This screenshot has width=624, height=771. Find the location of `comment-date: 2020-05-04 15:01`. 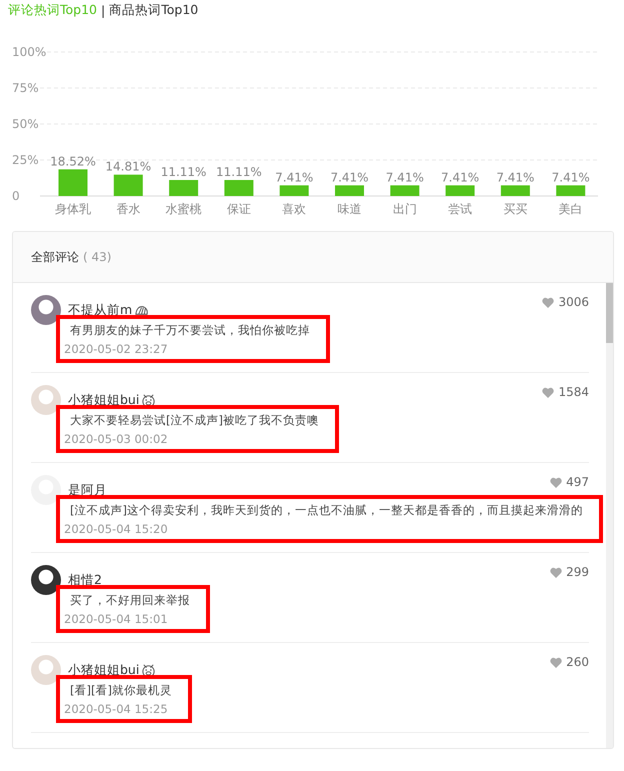

comment-date: 2020-05-04 15:01 is located at coordinates (116, 619).